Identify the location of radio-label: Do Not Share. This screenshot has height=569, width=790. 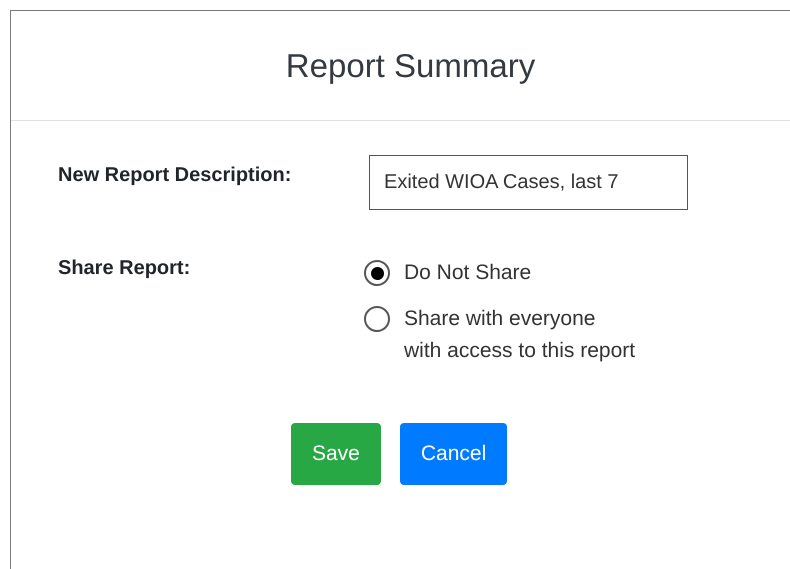
(468, 273).